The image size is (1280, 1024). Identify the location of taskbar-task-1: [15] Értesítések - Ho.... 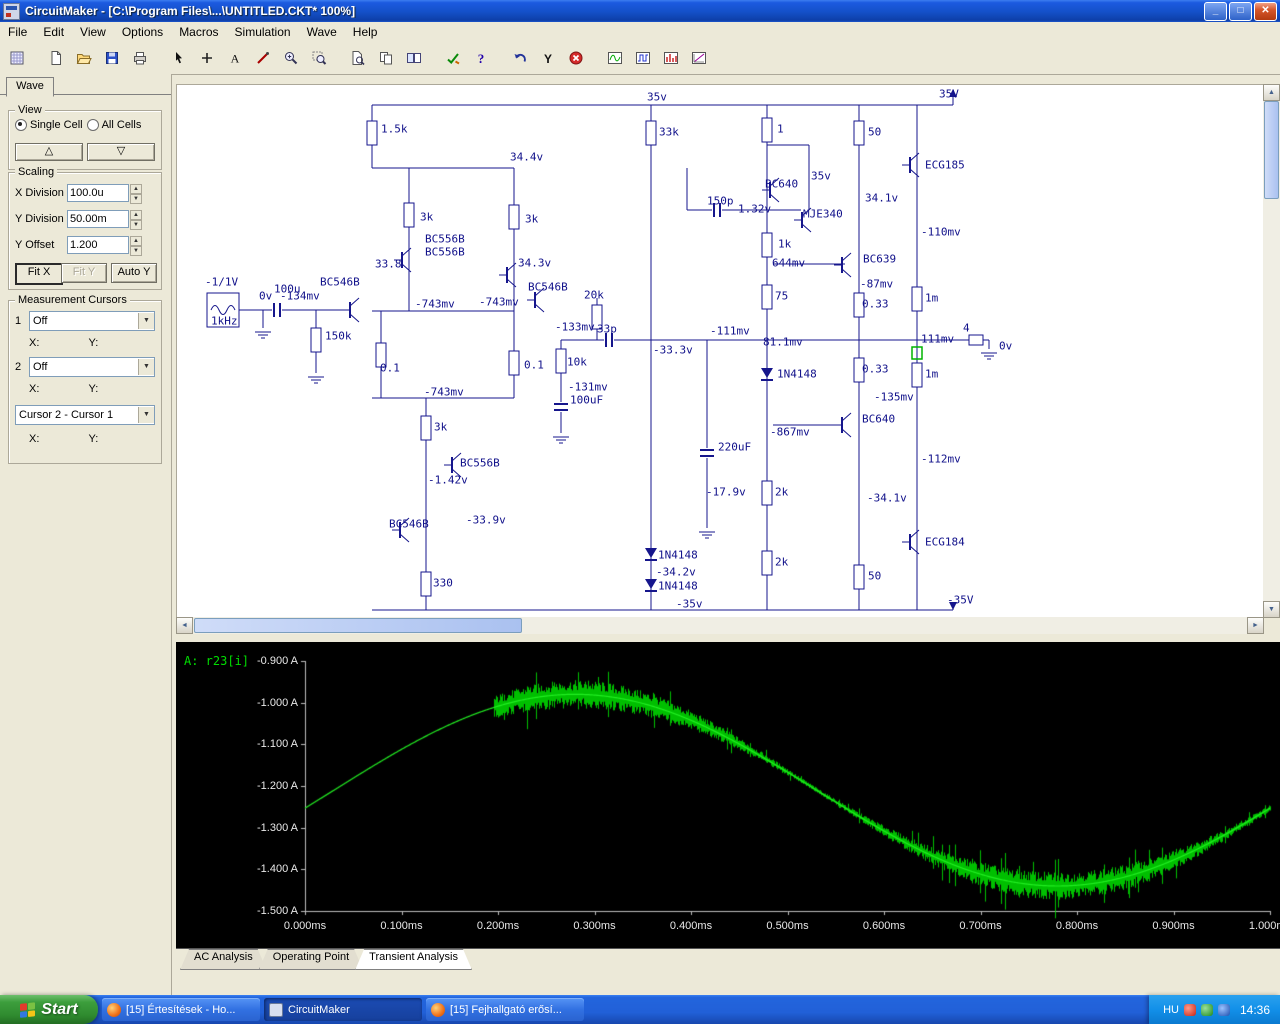
(181, 1009).